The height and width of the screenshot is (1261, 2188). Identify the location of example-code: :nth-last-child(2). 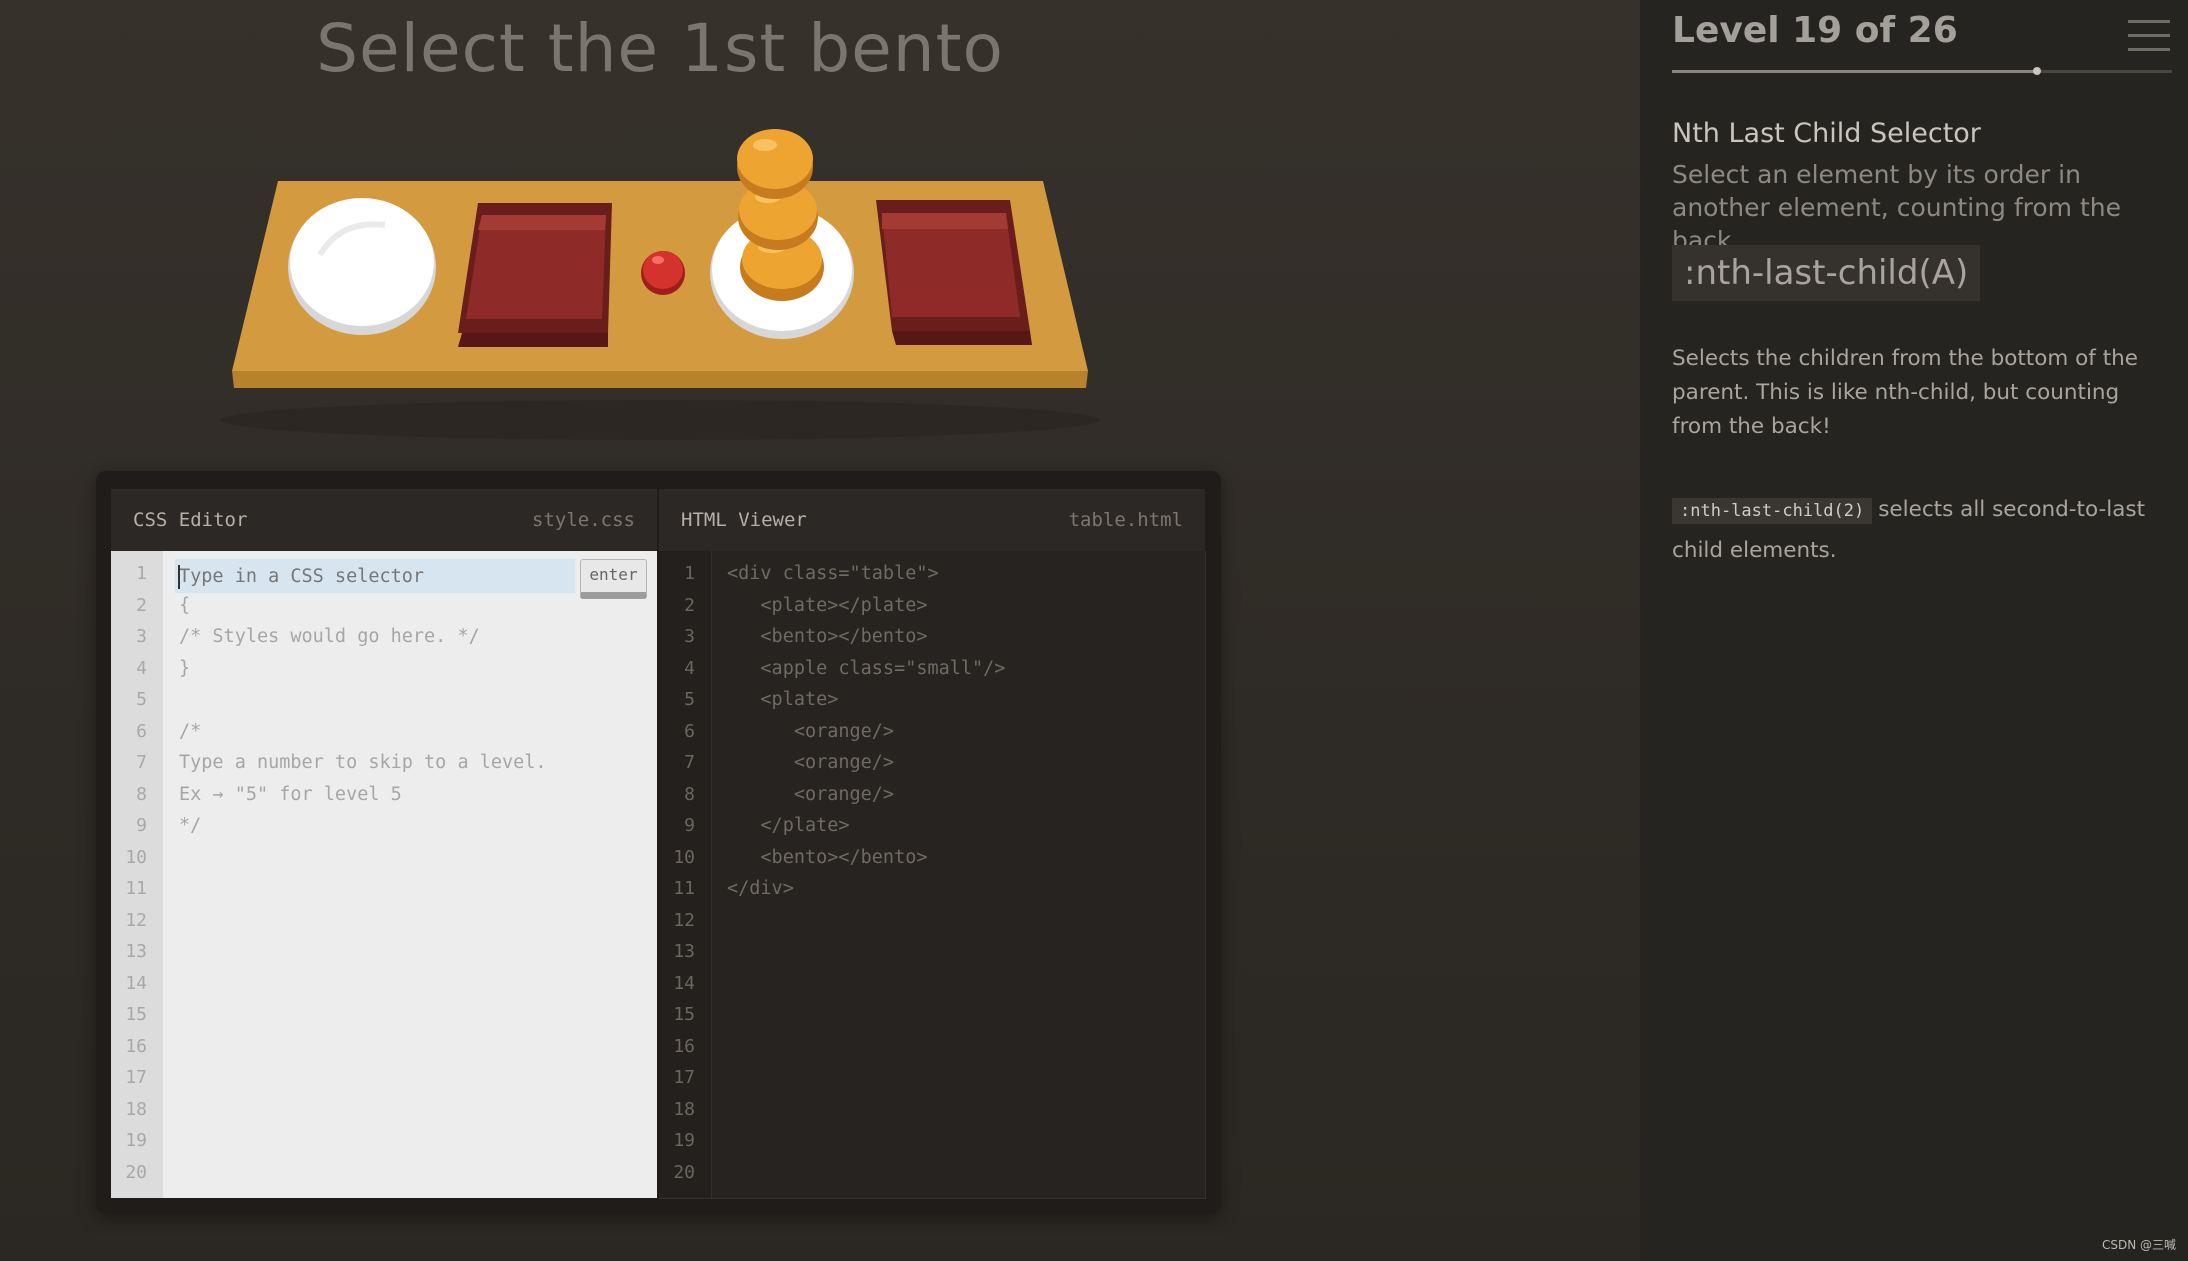
(1772, 511).